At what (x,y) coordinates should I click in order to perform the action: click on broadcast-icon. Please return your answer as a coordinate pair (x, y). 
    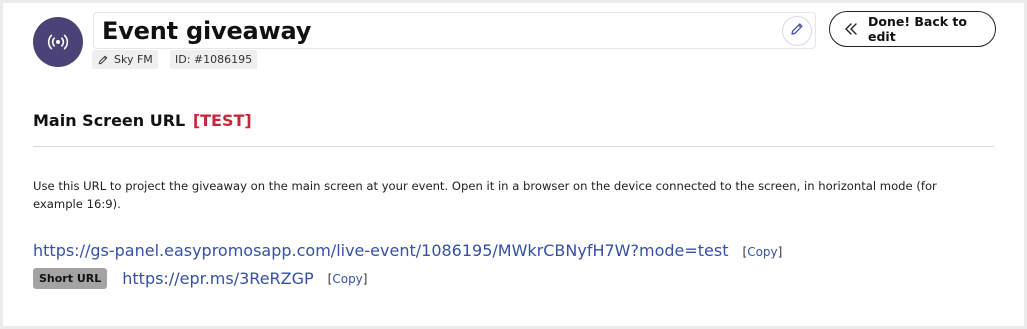
    Looking at the image, I should click on (58, 42).